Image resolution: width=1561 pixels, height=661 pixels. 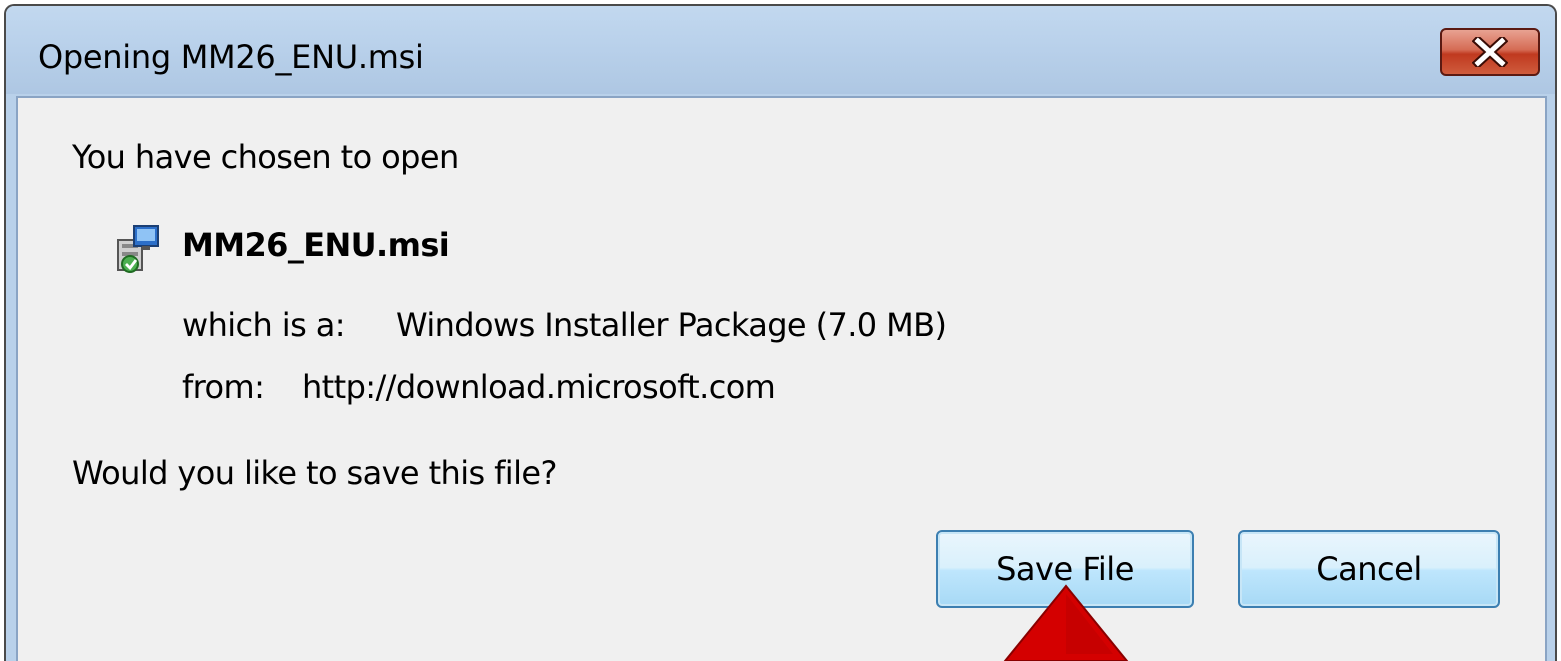 What do you see at coordinates (316, 245) in the screenshot?
I see `file-name: MM26_ENU.msi` at bounding box center [316, 245].